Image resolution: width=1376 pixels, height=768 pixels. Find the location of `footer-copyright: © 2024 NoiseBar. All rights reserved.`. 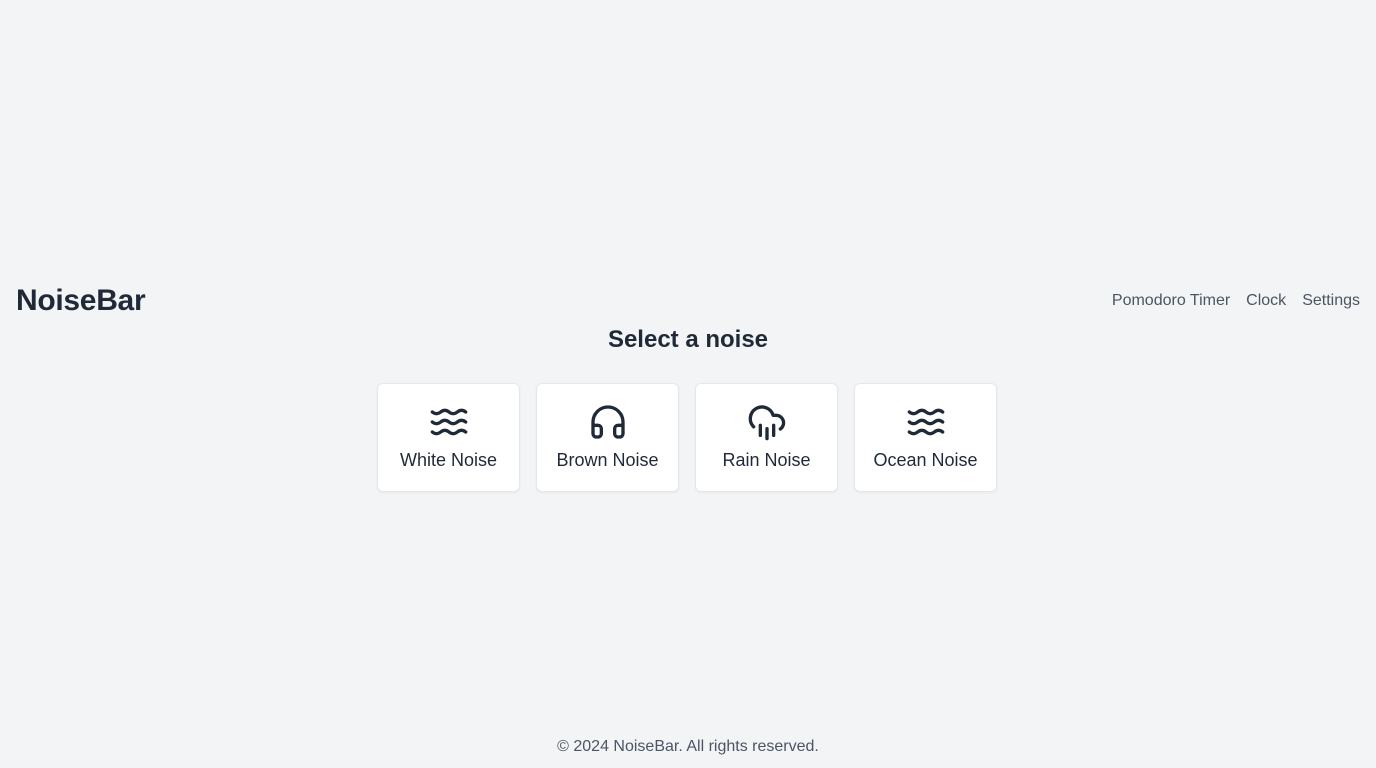

footer-copyright: © 2024 NoiseBar. All rights reserved. is located at coordinates (688, 746).